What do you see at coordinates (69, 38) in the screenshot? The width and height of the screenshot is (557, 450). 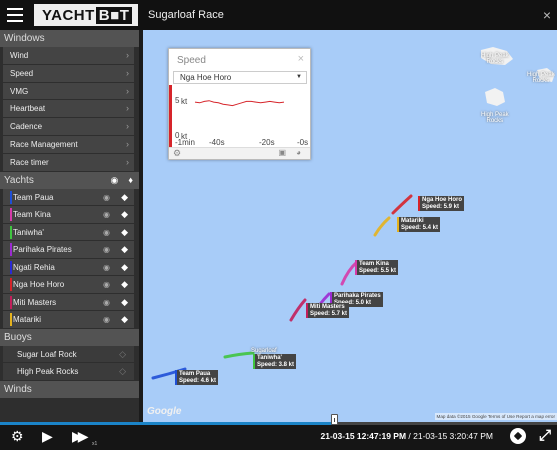 I see `windows-header: Windows` at bounding box center [69, 38].